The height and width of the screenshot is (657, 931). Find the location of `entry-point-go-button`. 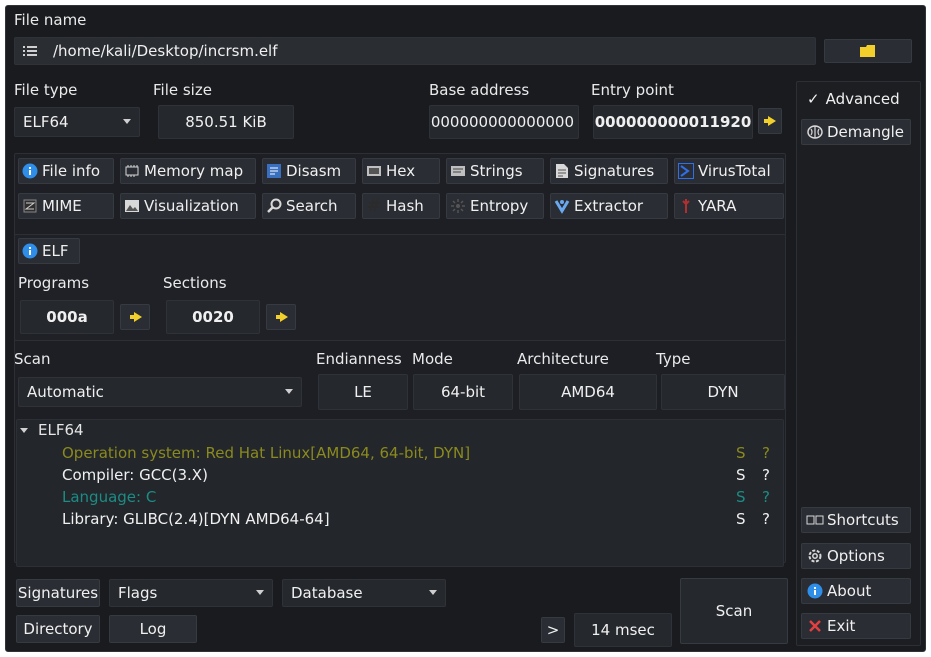

entry-point-go-button is located at coordinates (770, 121).